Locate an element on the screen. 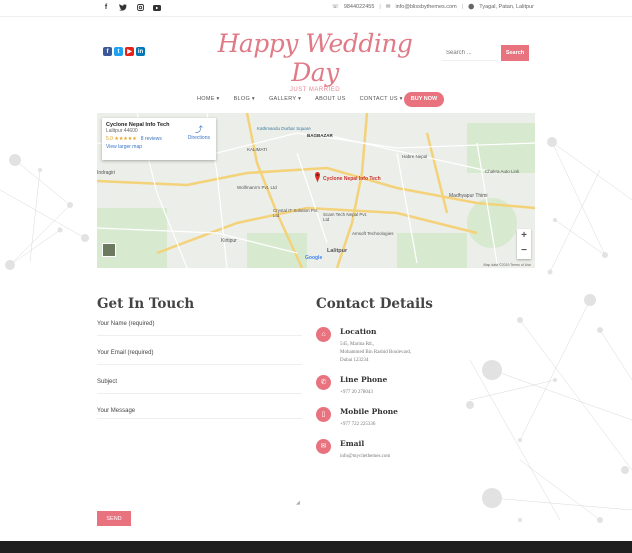  map-label: Scam Tech Nepal Pvt. Ltd is located at coordinates (345, 217).